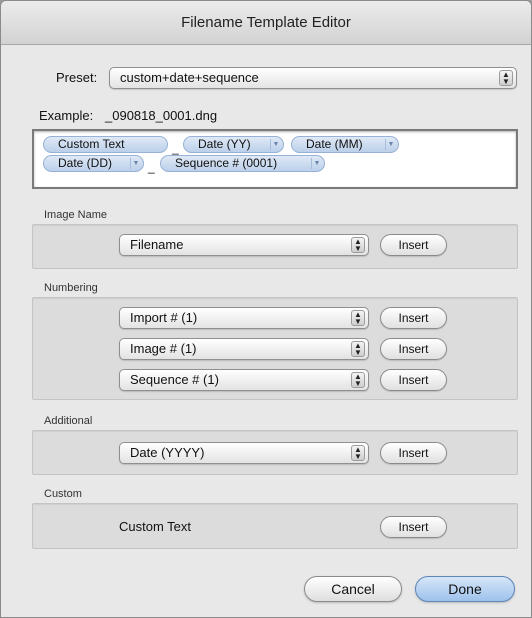 This screenshot has width=532, height=618. What do you see at coordinates (244, 245) in the screenshot?
I see `image-name-popup: Filename ▲ ▼` at bounding box center [244, 245].